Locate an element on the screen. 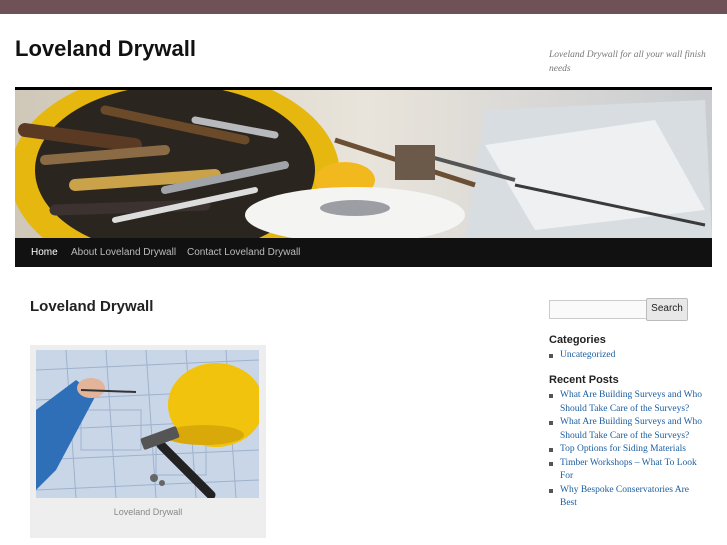  categories-heading: Categories is located at coordinates (577, 340).